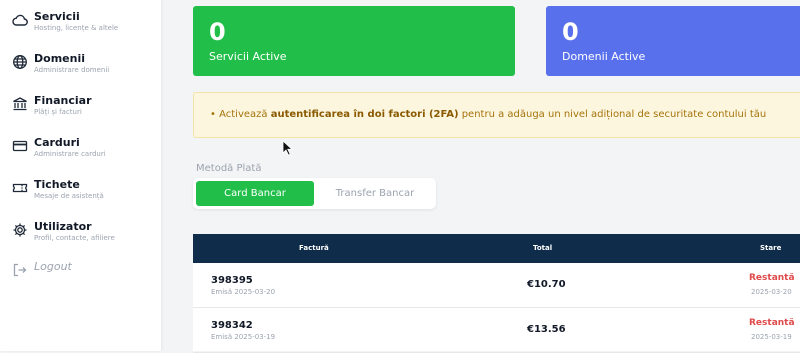 The image size is (800, 353). What do you see at coordinates (365, 114) in the screenshot?
I see `enable-2fa-link: autentificarea în doi factori (2FA)` at bounding box center [365, 114].